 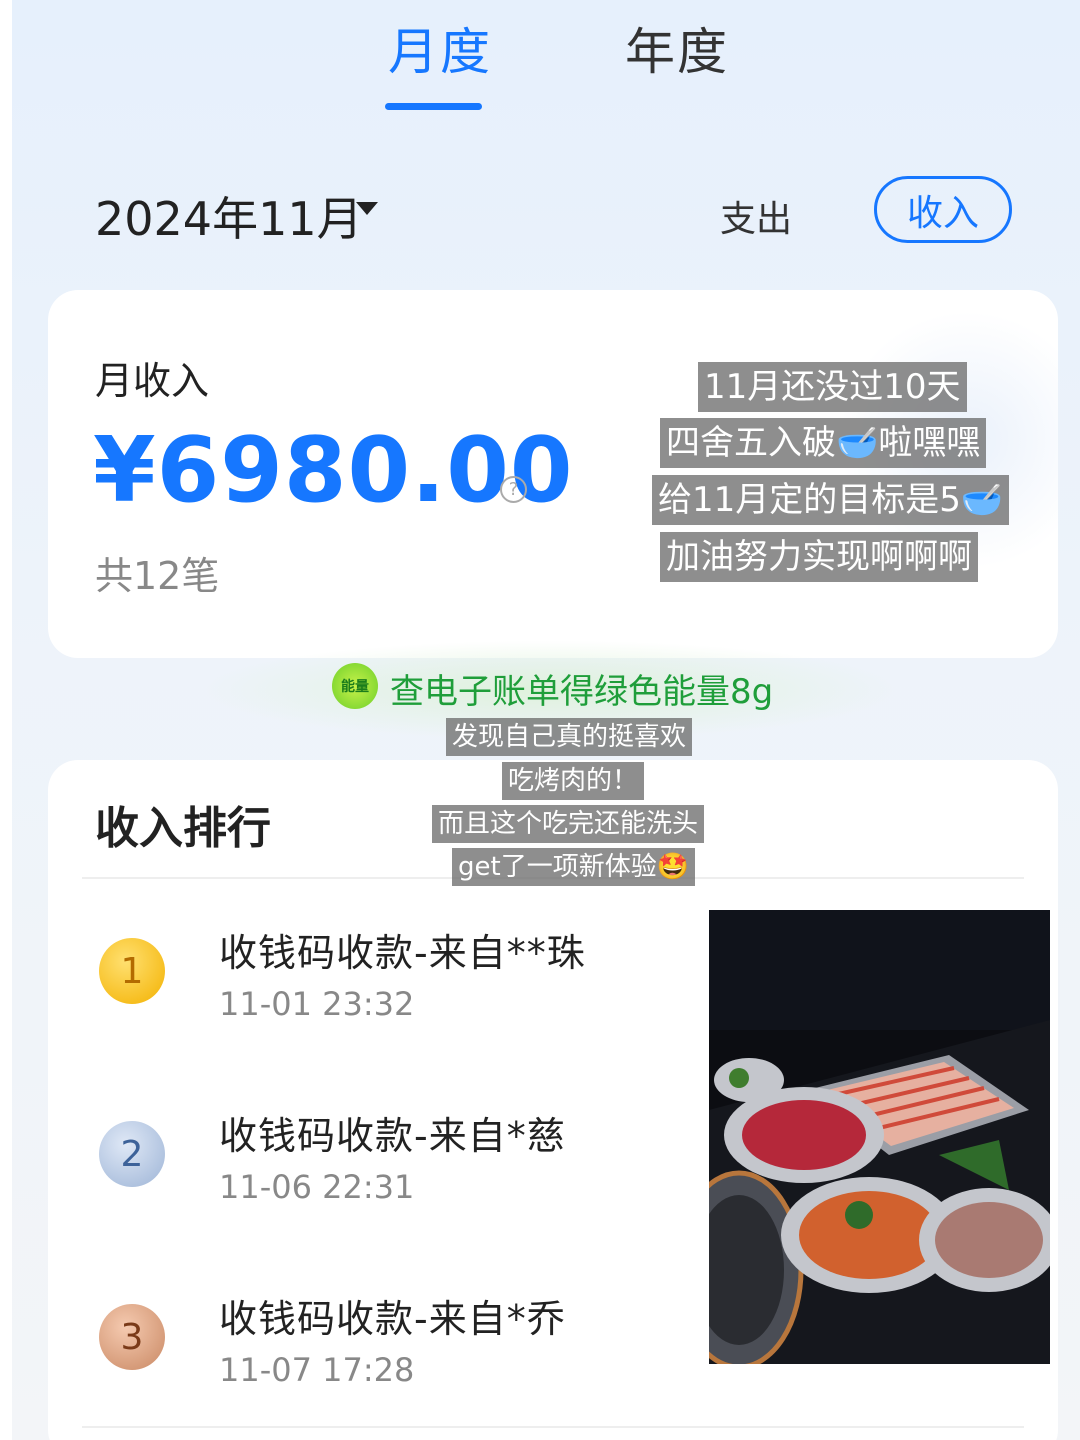 I want to click on ranking-item-name: 收钱码收款-来自*慈, so click(x=392, y=1132).